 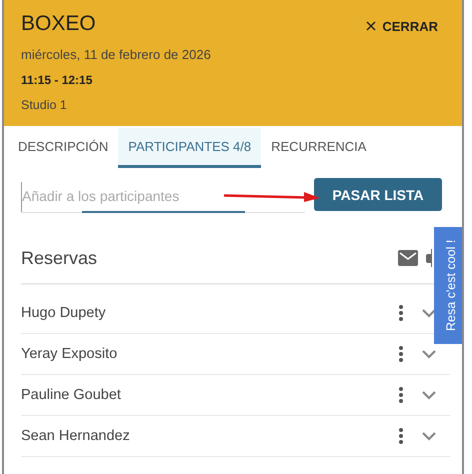 I want to click on close-icon, so click(x=371, y=26).